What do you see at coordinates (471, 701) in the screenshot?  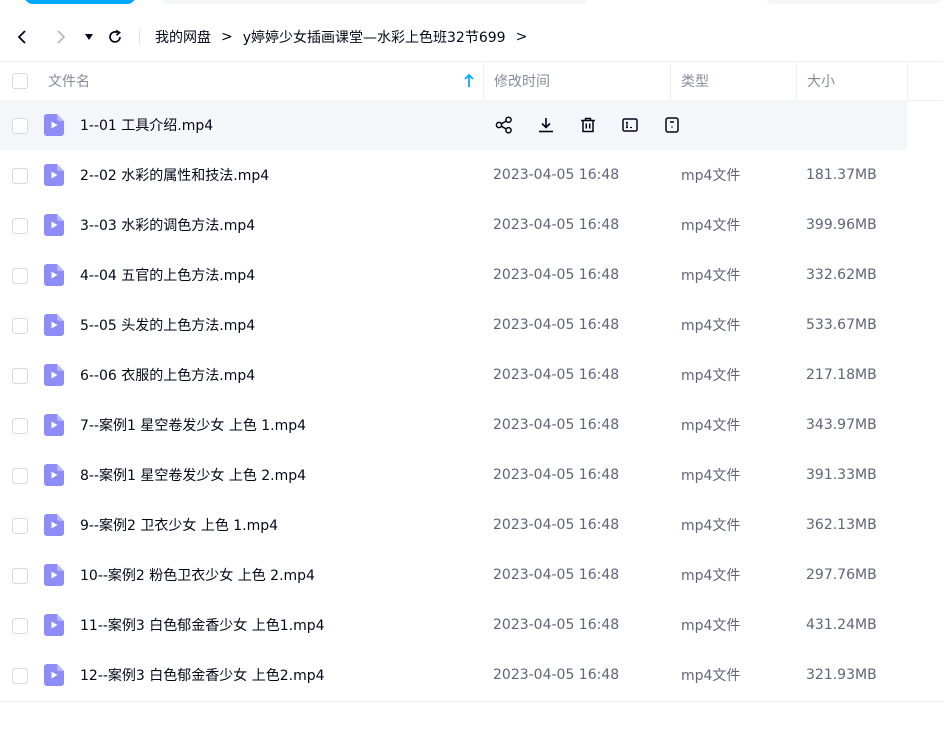 I see `list-bottom-divider` at bounding box center [471, 701].